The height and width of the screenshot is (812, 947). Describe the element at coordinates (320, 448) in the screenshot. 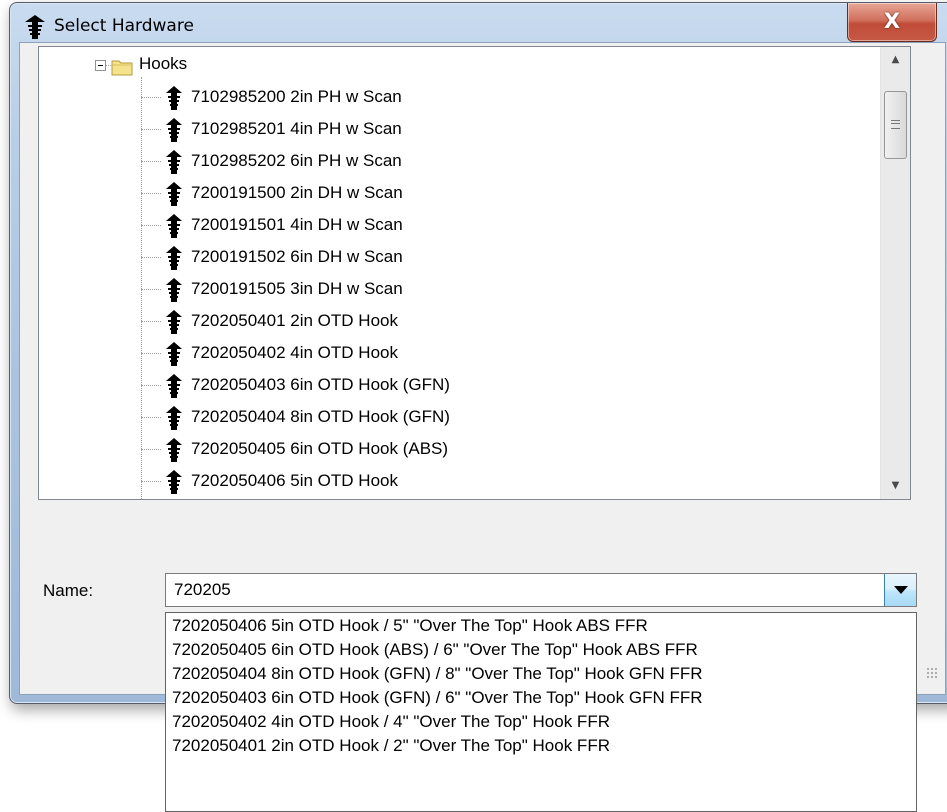

I see `tree-item-label: 7202050405 6in OTD Hook (ABS)` at that location.